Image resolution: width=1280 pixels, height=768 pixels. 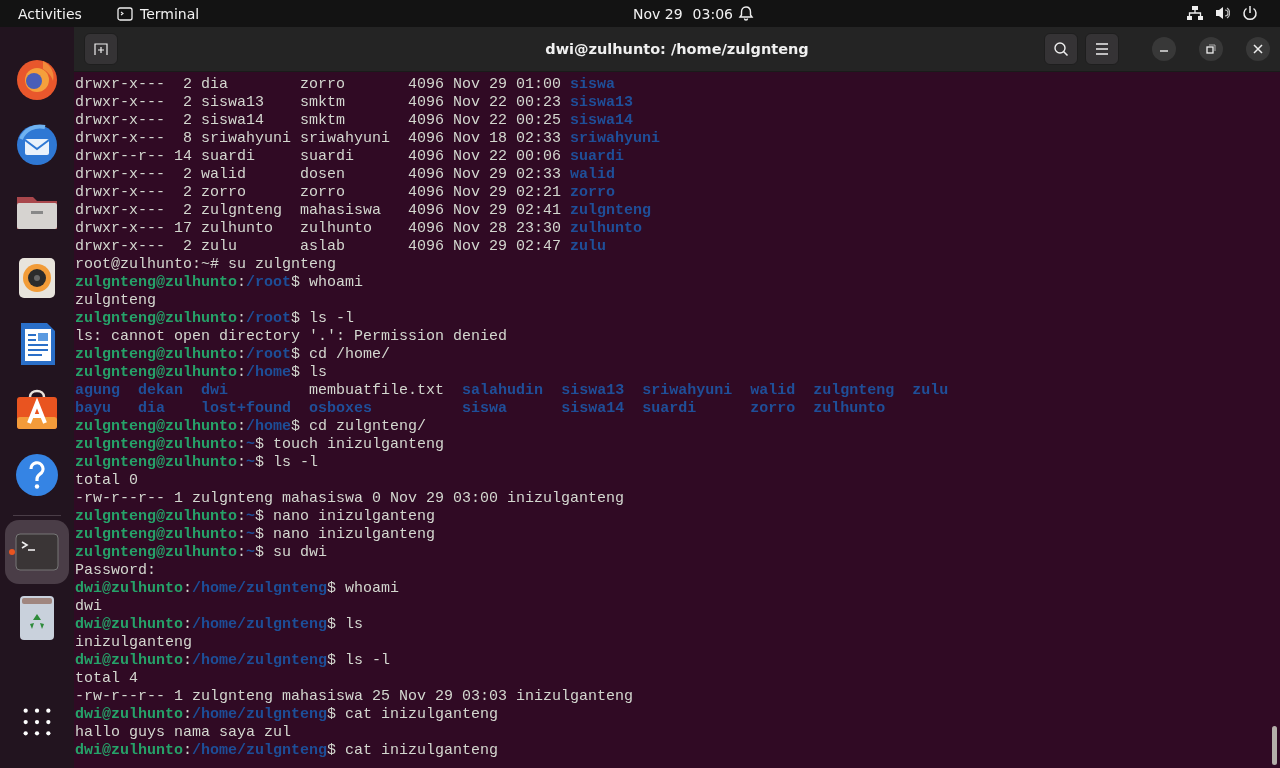 What do you see at coordinates (206, 265) in the screenshot?
I see `terminal-line: root@zulhunto:~# su zulgnteng` at bounding box center [206, 265].